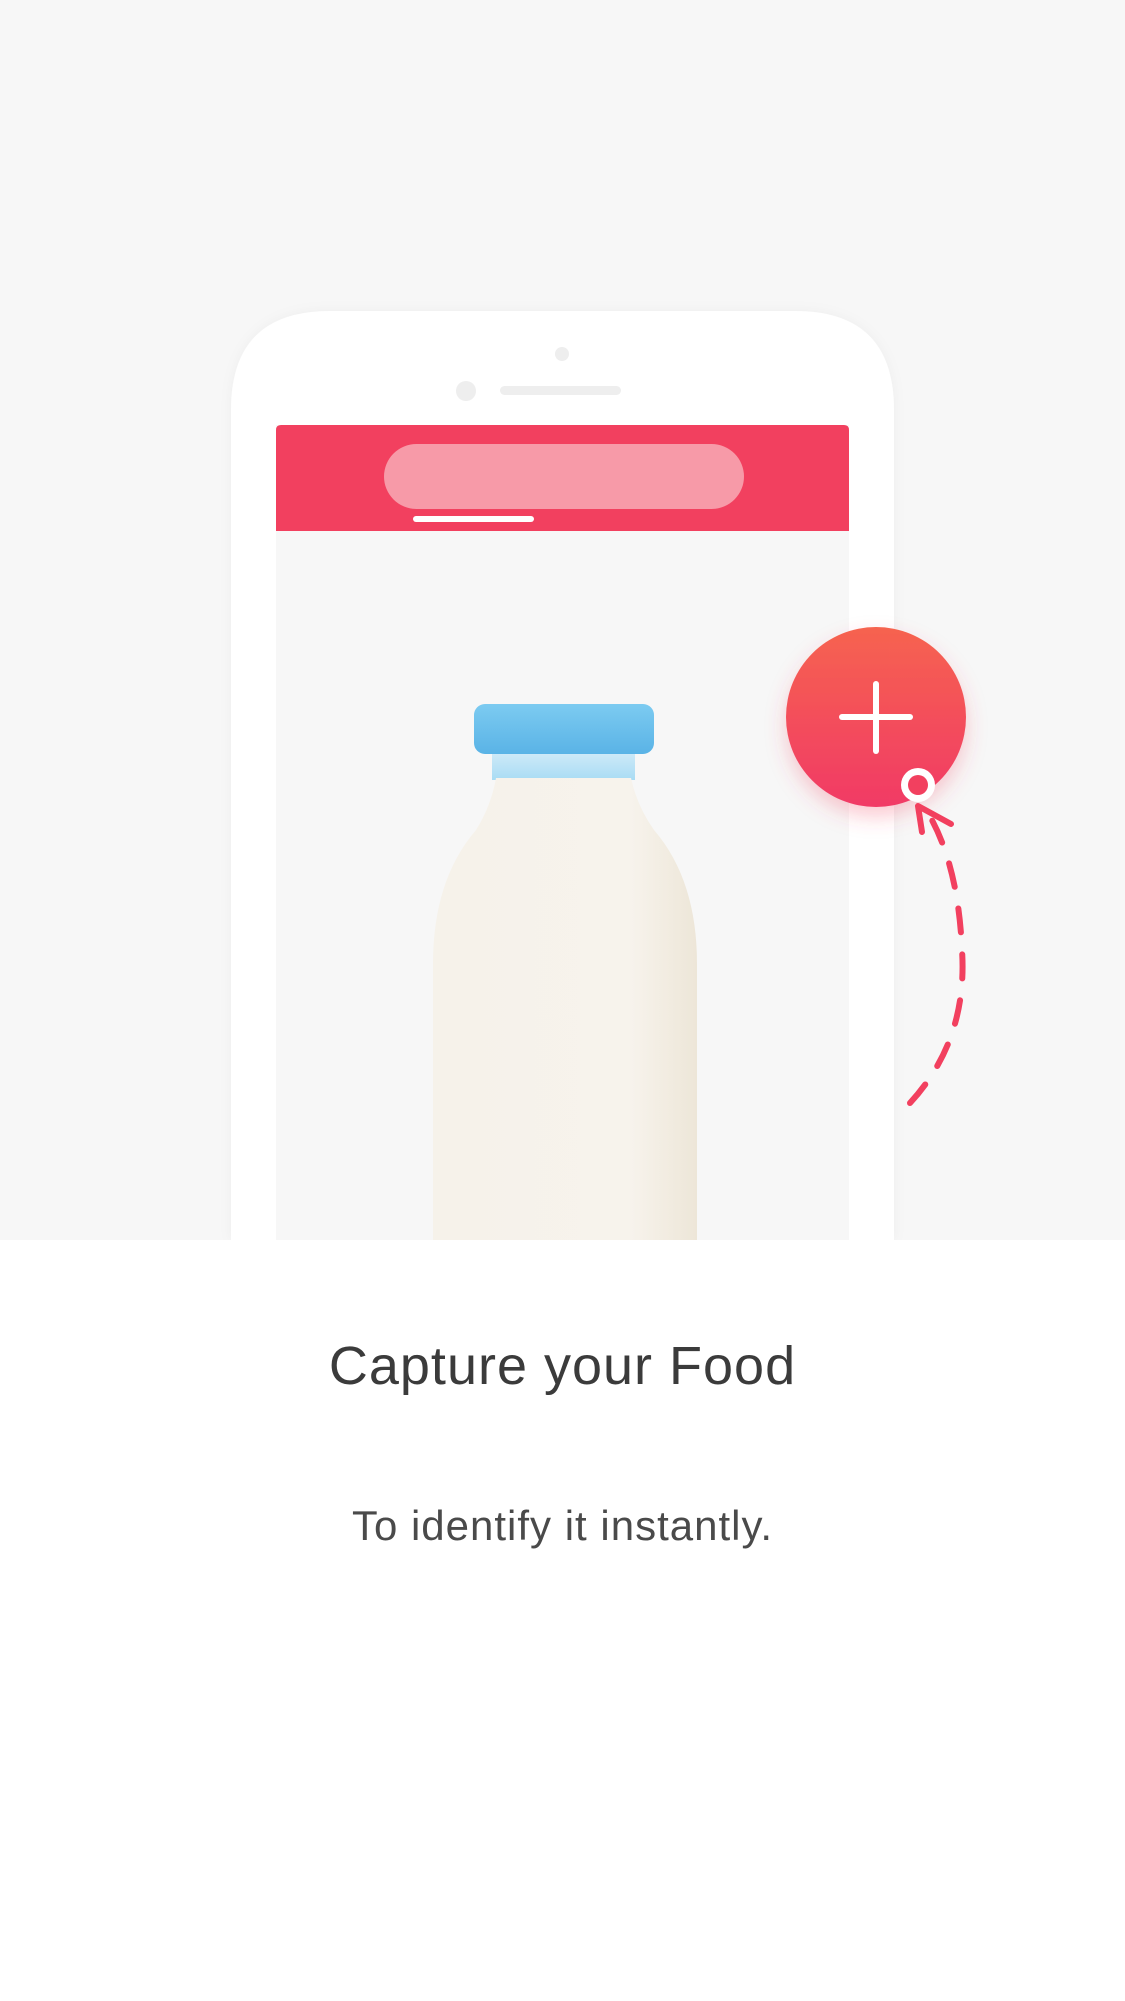 Image resolution: width=1125 pixels, height=2001 pixels. Describe the element at coordinates (562, 1525) in the screenshot. I see `onboarding-subtitle: To identify it instantly.` at that location.